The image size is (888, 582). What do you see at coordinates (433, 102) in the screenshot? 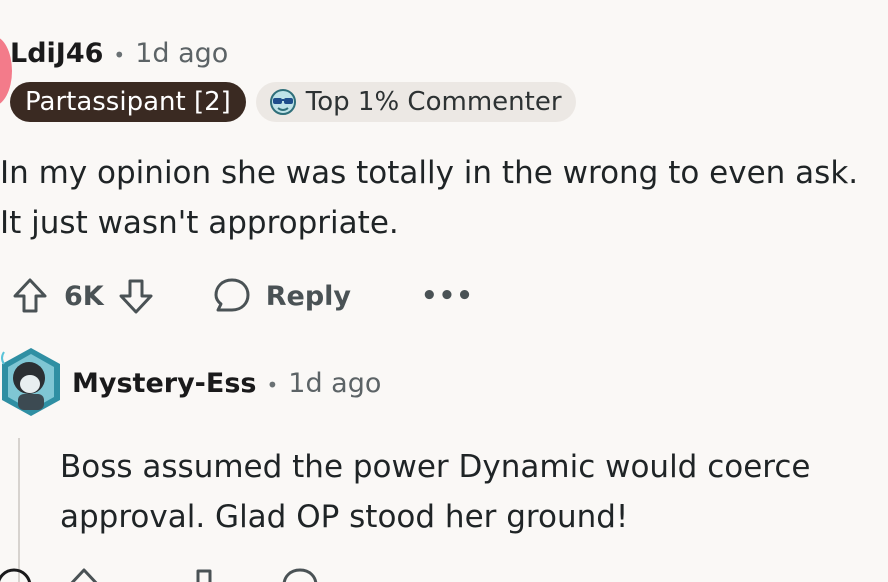
I see `flair-top-commenter-label: Top 1% Commenter` at bounding box center [433, 102].